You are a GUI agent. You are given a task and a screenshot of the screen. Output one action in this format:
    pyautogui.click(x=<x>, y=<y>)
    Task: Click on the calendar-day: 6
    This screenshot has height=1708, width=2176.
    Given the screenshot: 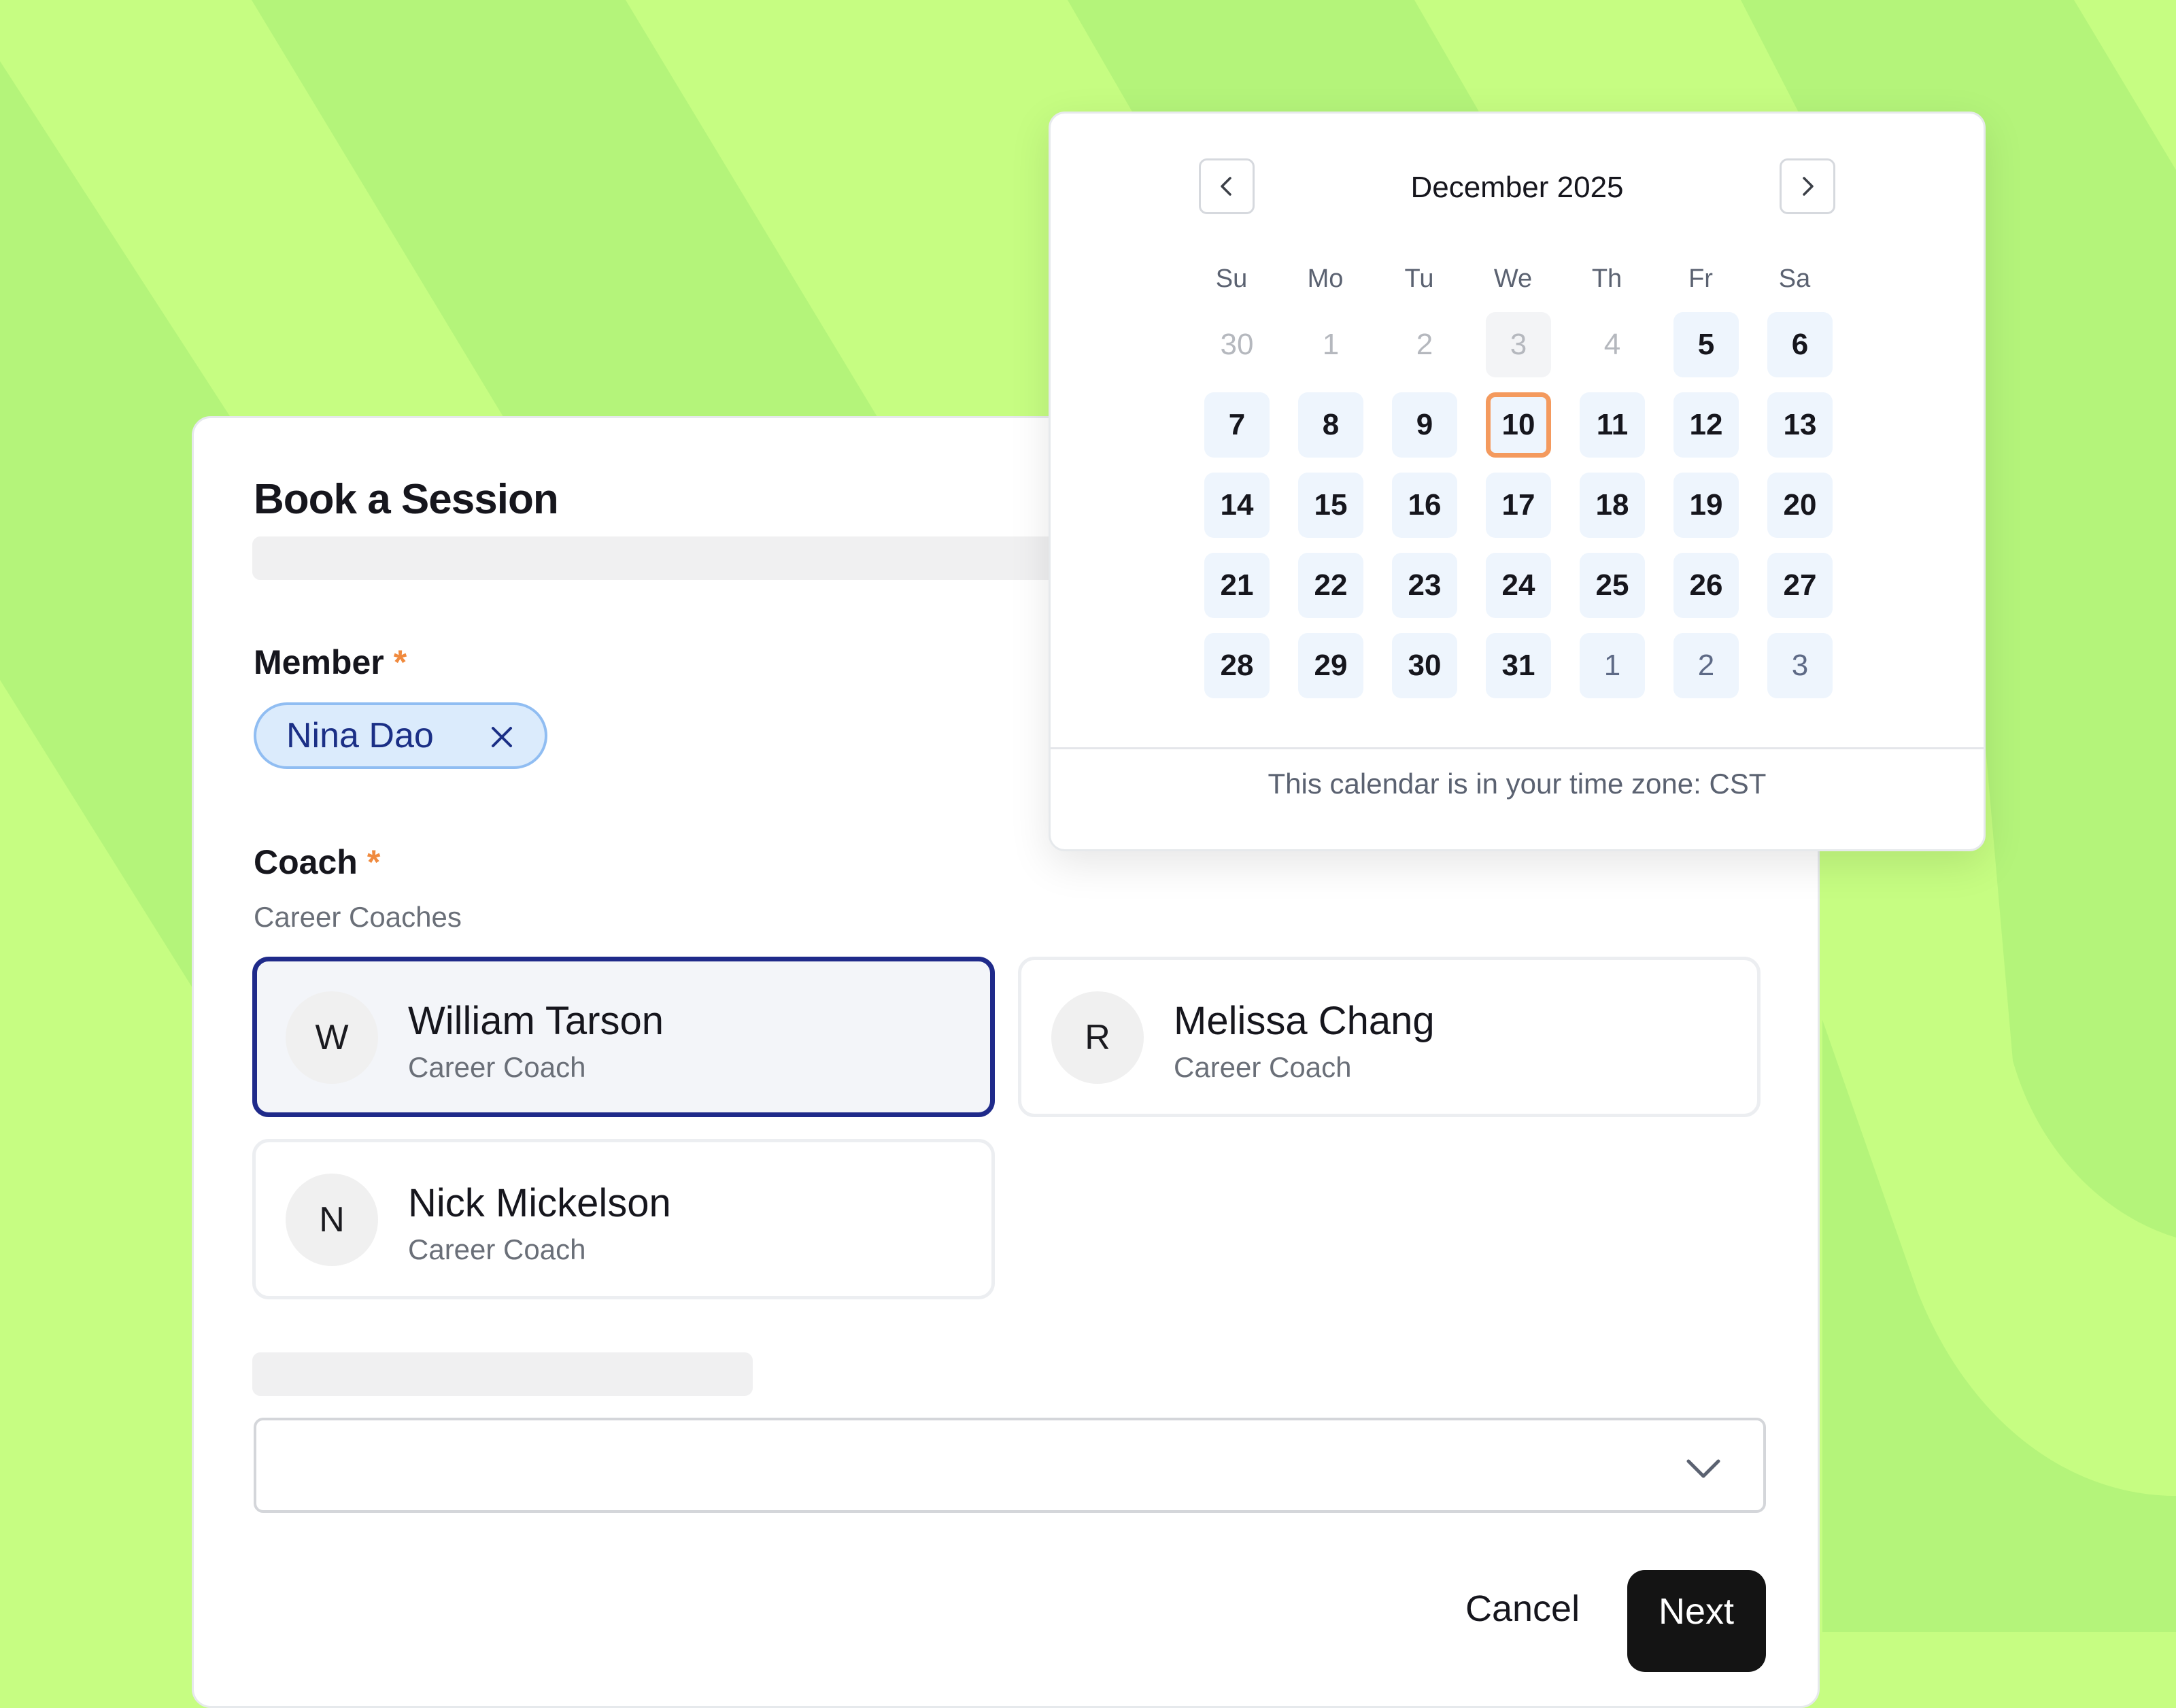 What is the action you would take?
    pyautogui.click(x=1800, y=344)
    